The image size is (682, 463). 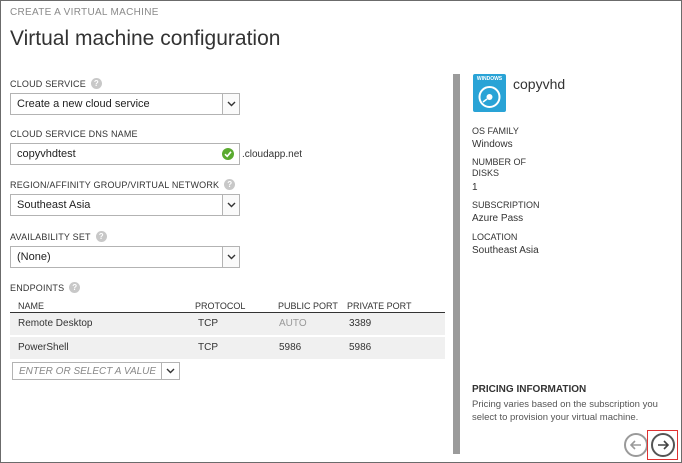 I want to click on column-header-protocol: PROTOCOL, so click(x=220, y=306).